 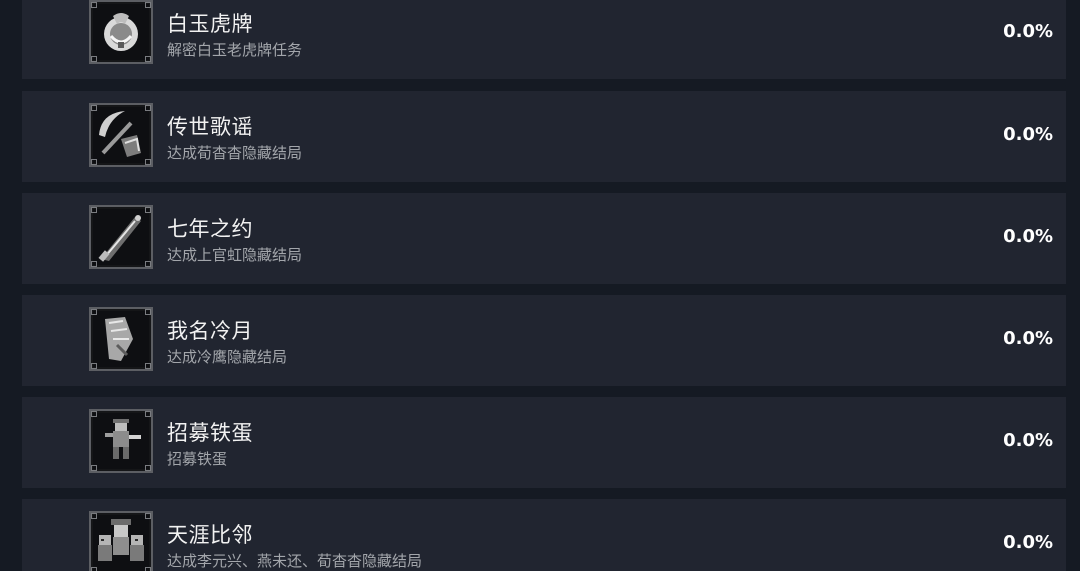 What do you see at coordinates (121, 441) in the screenshot?
I see `pixel-character-icon` at bounding box center [121, 441].